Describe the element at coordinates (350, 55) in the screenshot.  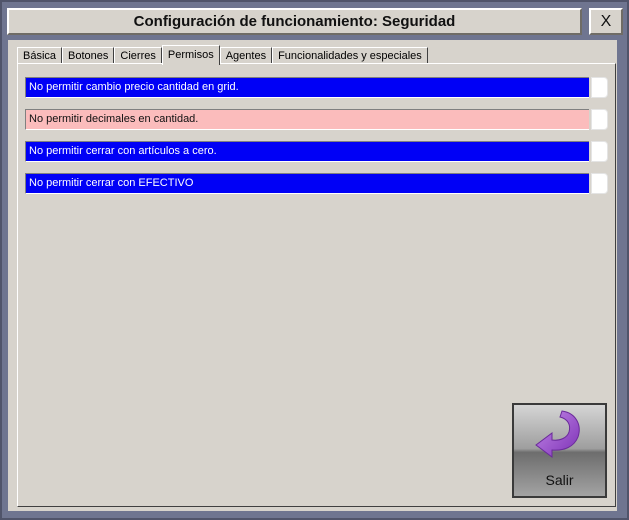
I see `tab-funcionalidades: Funcionalidades y especiales` at that location.